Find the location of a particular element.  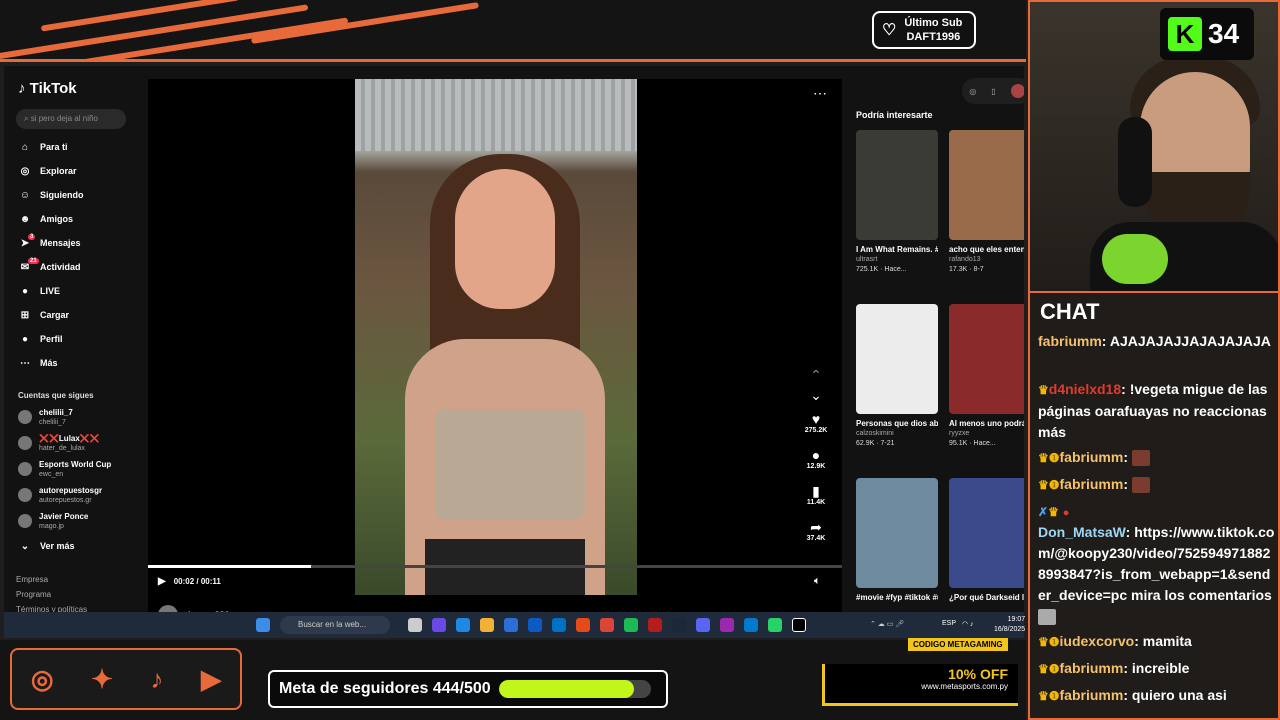

like-button: ♥ 275.2K is located at coordinates (816, 422).